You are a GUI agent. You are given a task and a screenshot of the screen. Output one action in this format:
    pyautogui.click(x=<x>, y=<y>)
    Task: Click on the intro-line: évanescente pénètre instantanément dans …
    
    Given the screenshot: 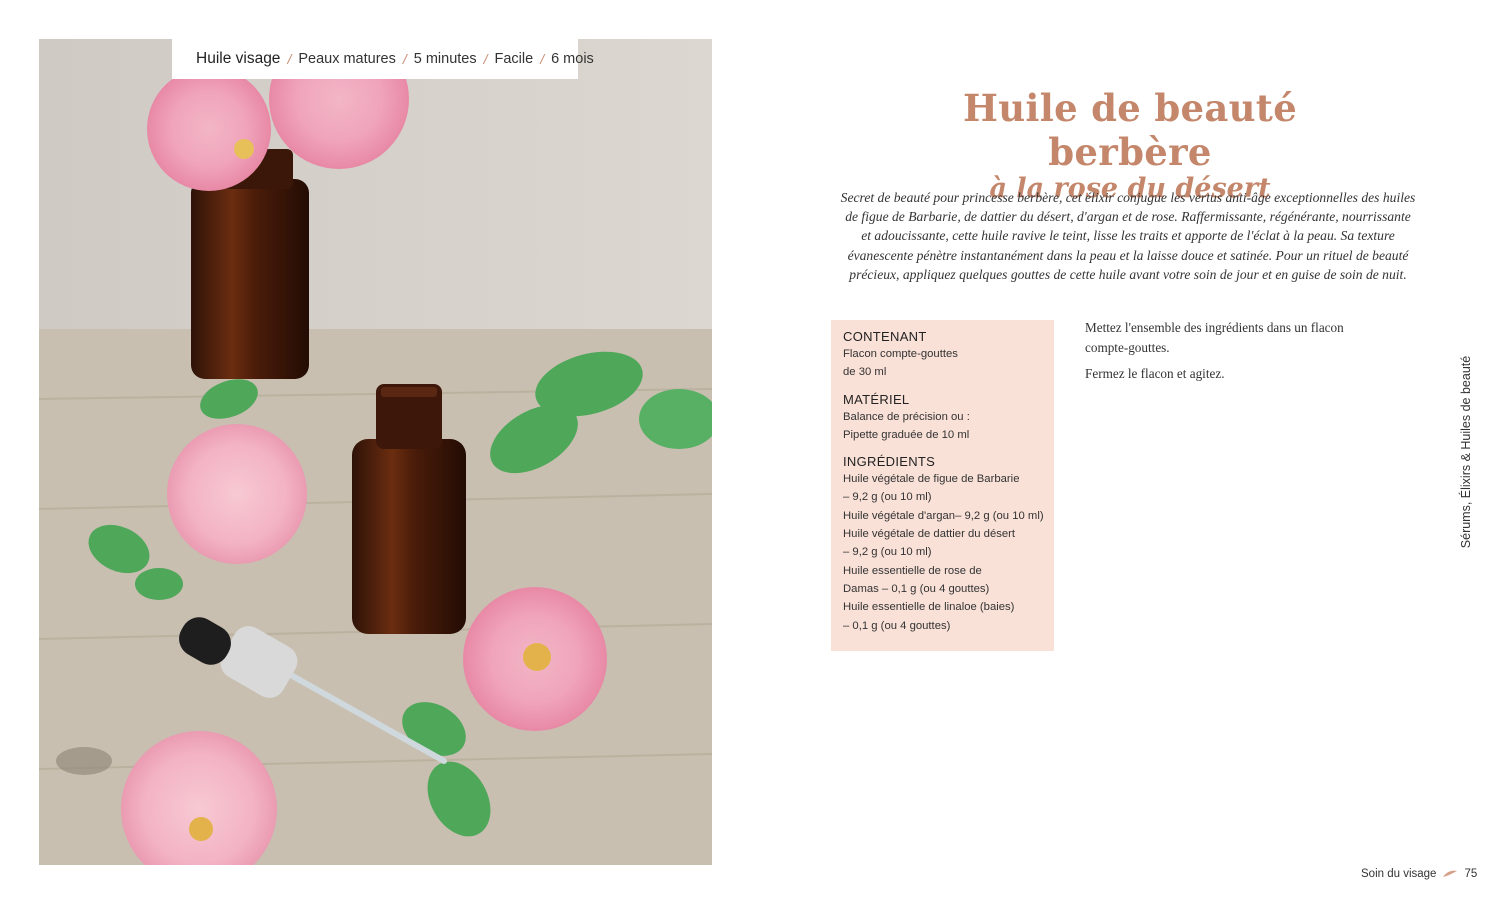 What is the action you would take?
    pyautogui.click(x=1128, y=255)
    